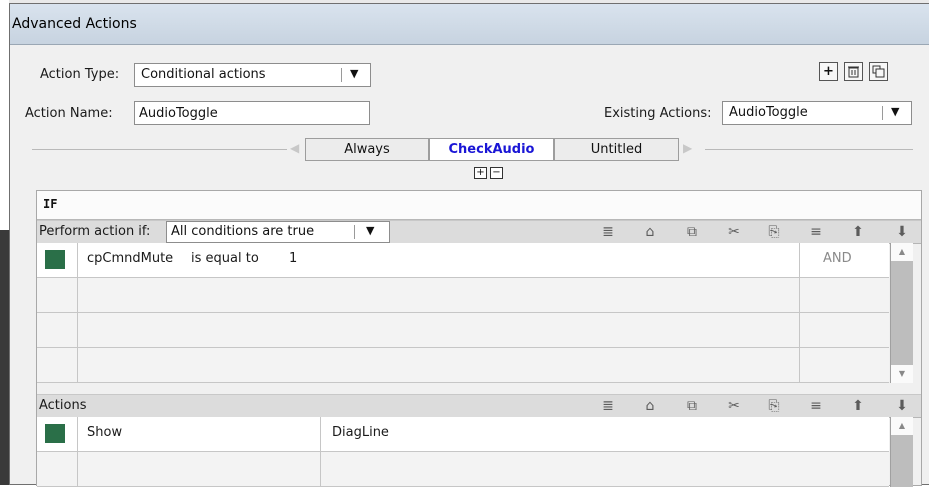  Describe the element at coordinates (463, 260) in the screenshot. I see `condition-row: cpCmndMute is equal to 1 AND` at that location.